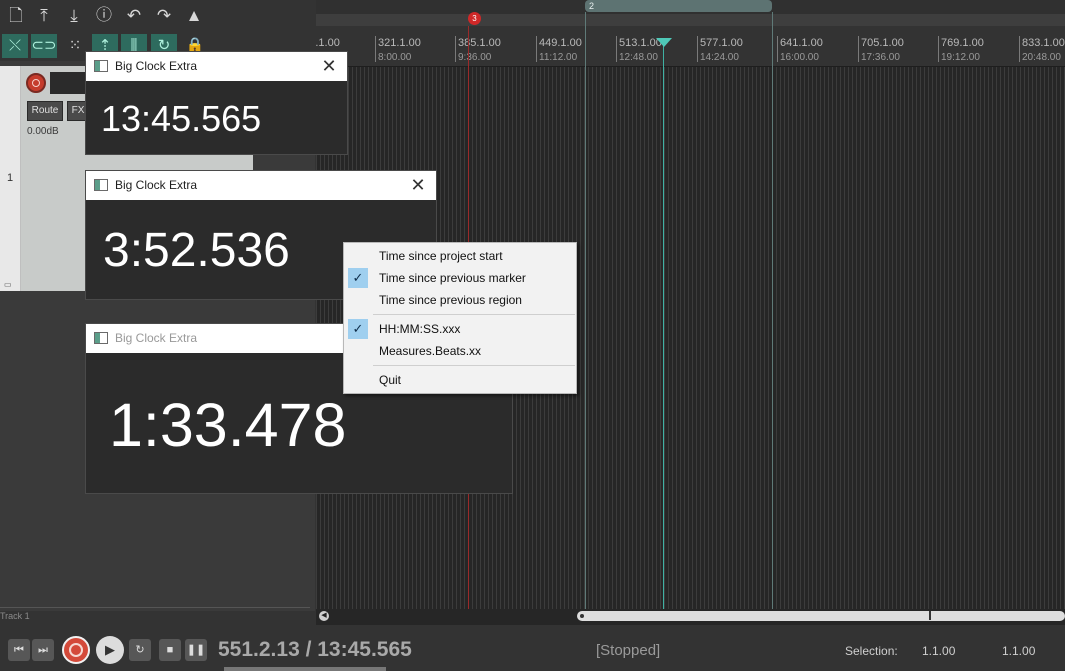 The width and height of the screenshot is (1065, 671). I want to click on marker-badge: 3, so click(474, 18).